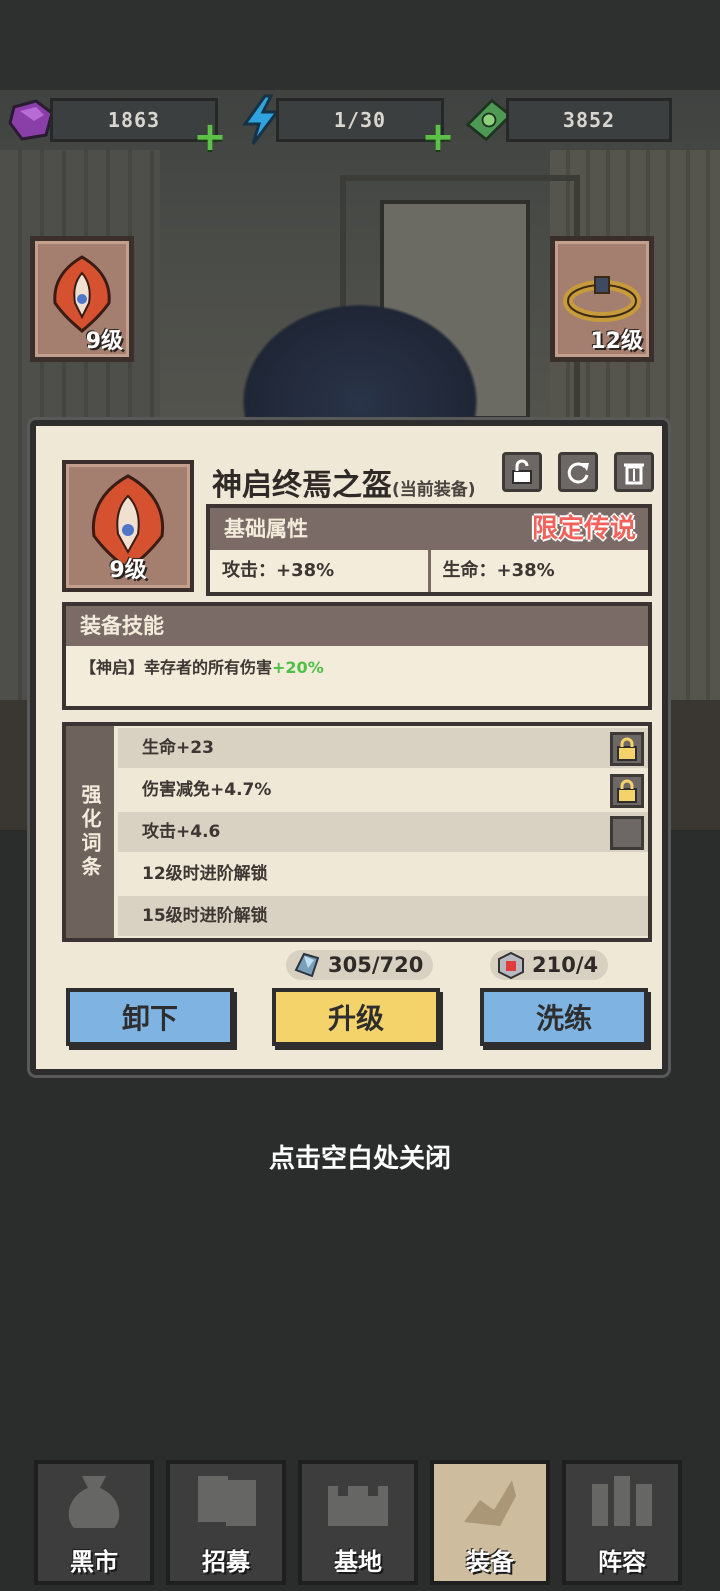 Image resolution: width=720 pixels, height=1591 pixels. Describe the element at coordinates (298, 667) in the screenshot. I see `skill-bonus: +20%` at that location.